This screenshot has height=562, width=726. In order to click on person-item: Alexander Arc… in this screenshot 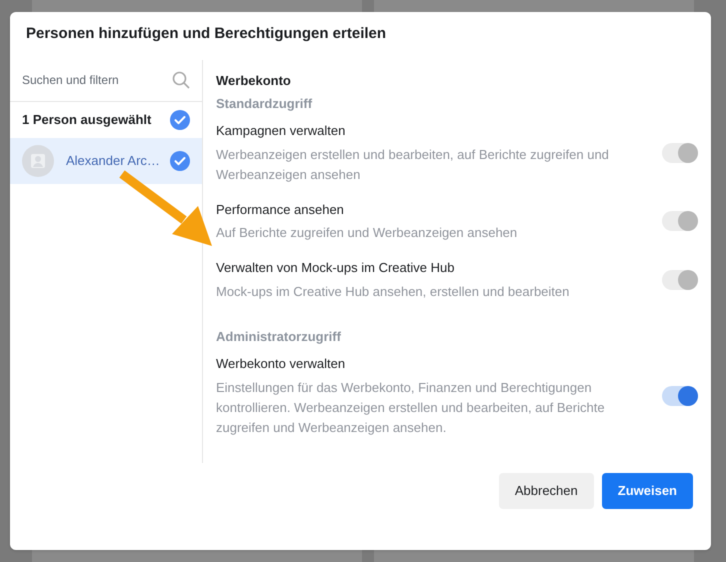, I will do `click(106, 161)`.